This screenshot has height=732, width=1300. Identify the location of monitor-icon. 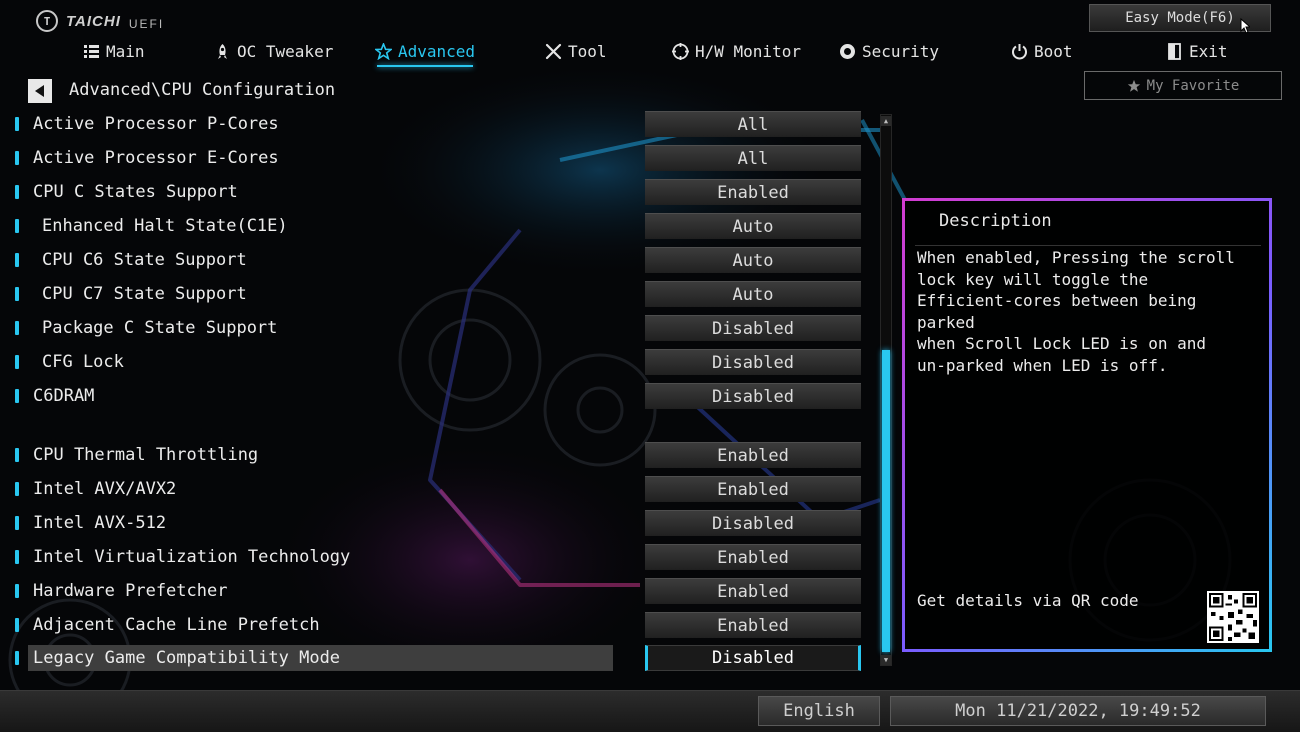
(680, 51).